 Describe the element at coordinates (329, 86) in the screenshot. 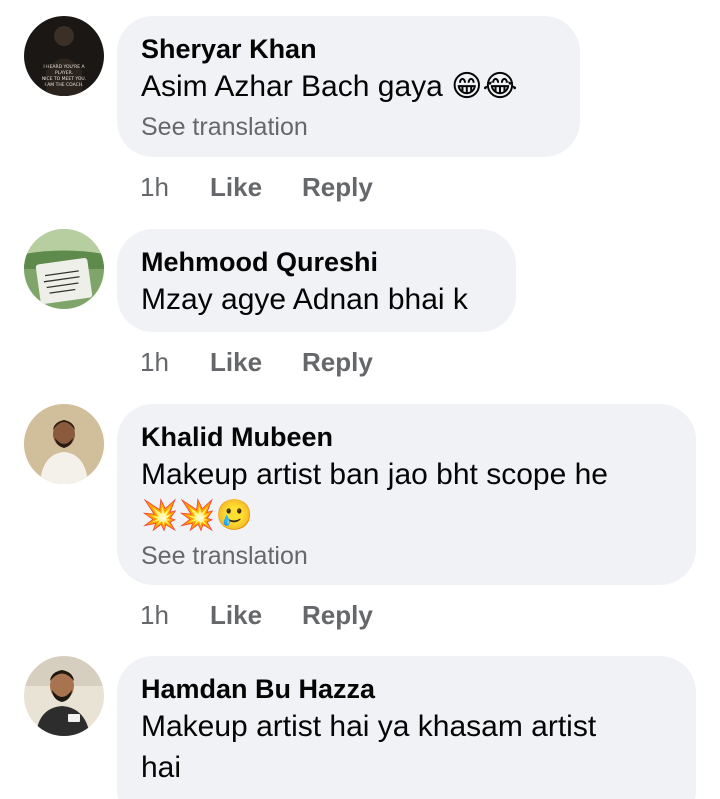

I see `comment-text: Asim Azhar Bach gaya 😁😂` at that location.